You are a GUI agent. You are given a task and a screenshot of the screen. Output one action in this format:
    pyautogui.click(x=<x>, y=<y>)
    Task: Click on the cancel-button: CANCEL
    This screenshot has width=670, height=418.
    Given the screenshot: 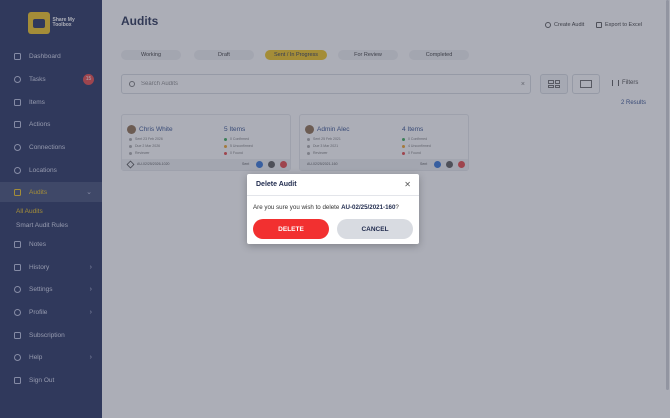 What is the action you would take?
    pyautogui.click(x=375, y=229)
    